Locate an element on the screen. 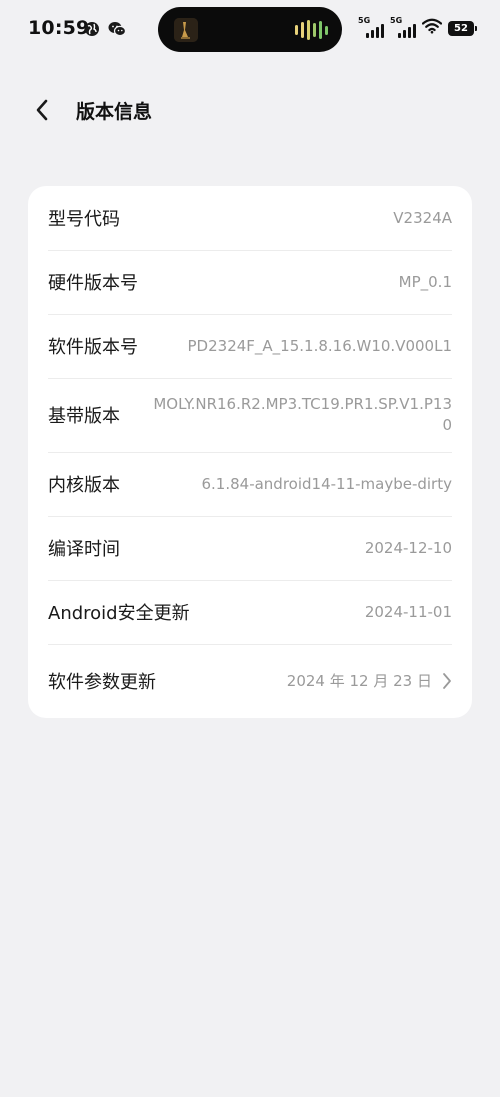  chevron-right-icon is located at coordinates (447, 681).